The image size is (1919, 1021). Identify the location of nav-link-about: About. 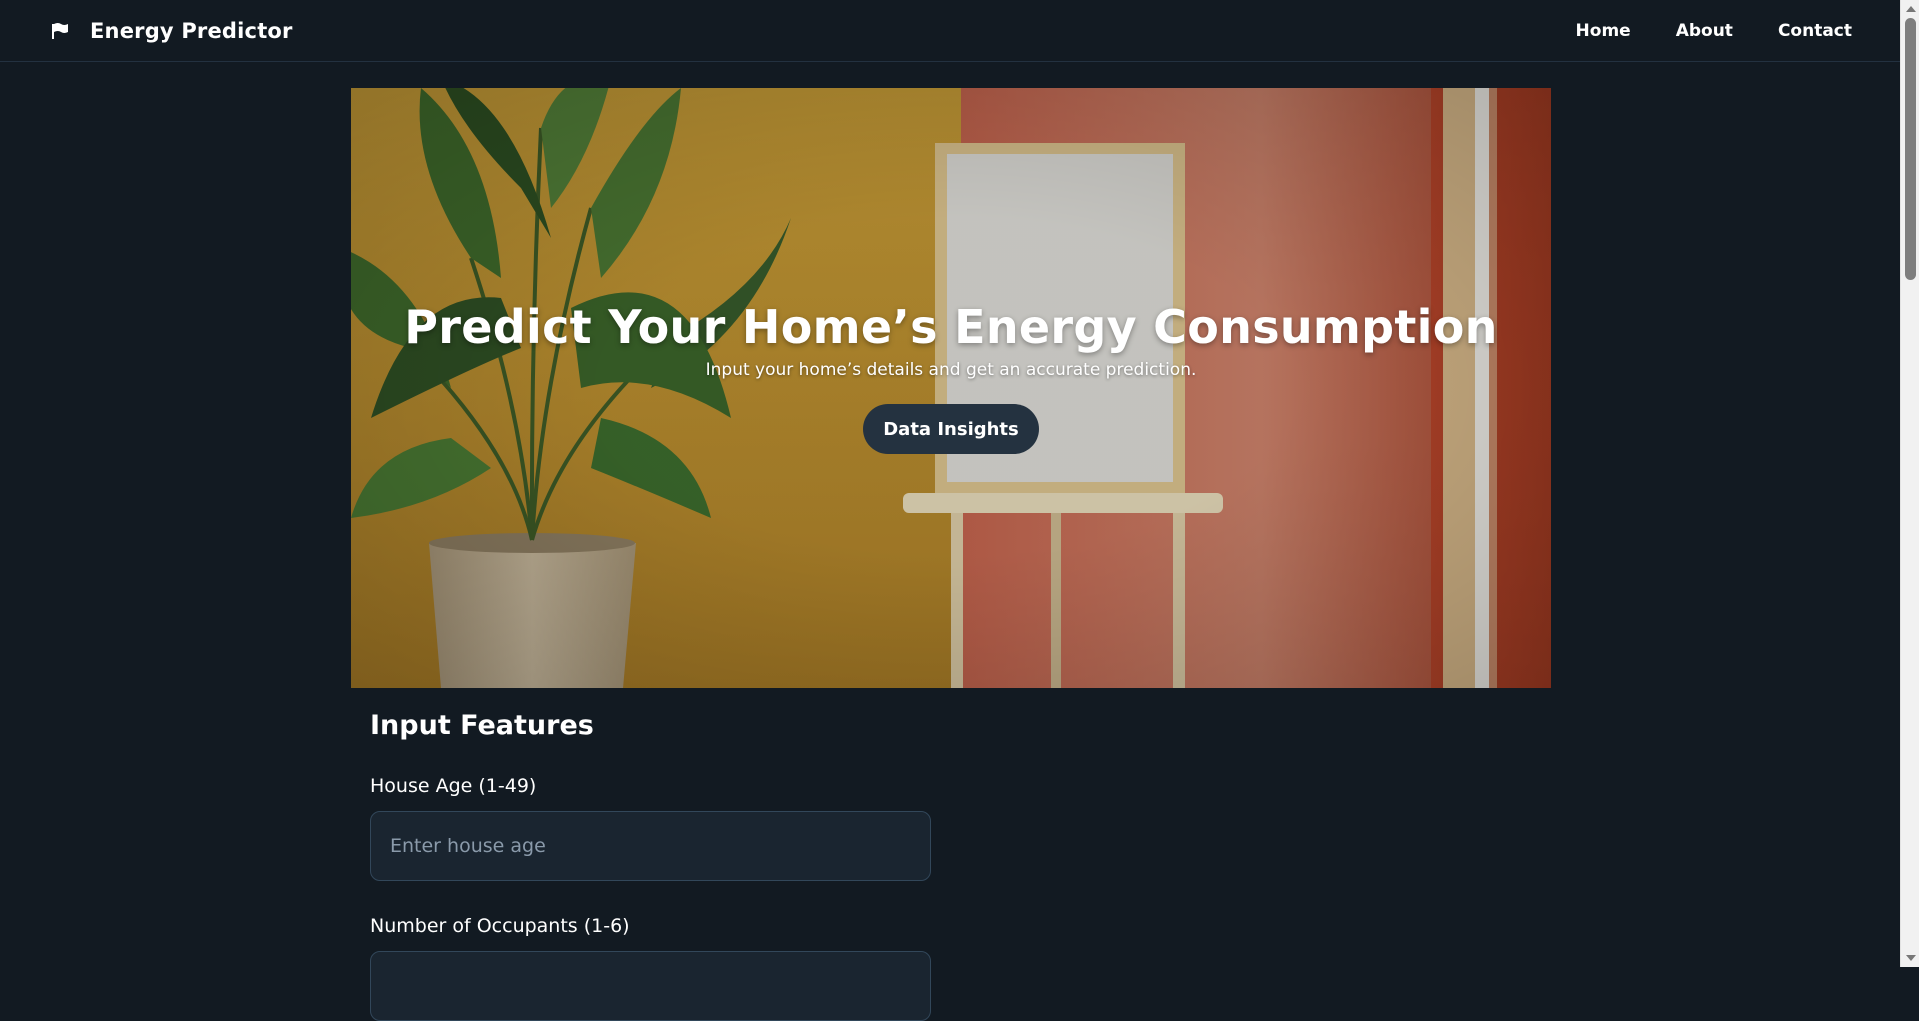
(1704, 31).